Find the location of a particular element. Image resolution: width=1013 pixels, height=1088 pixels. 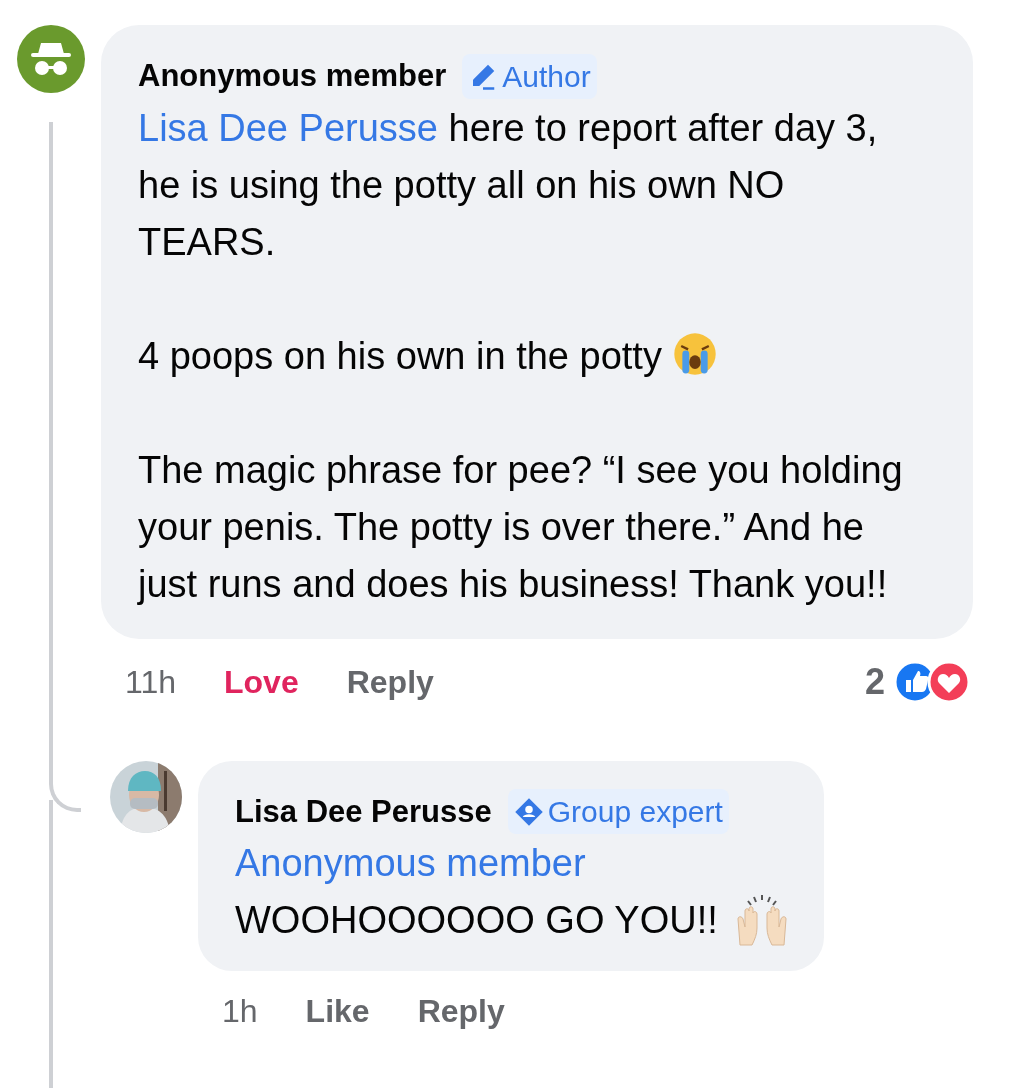

badge-icon is located at coordinates (528, 811).